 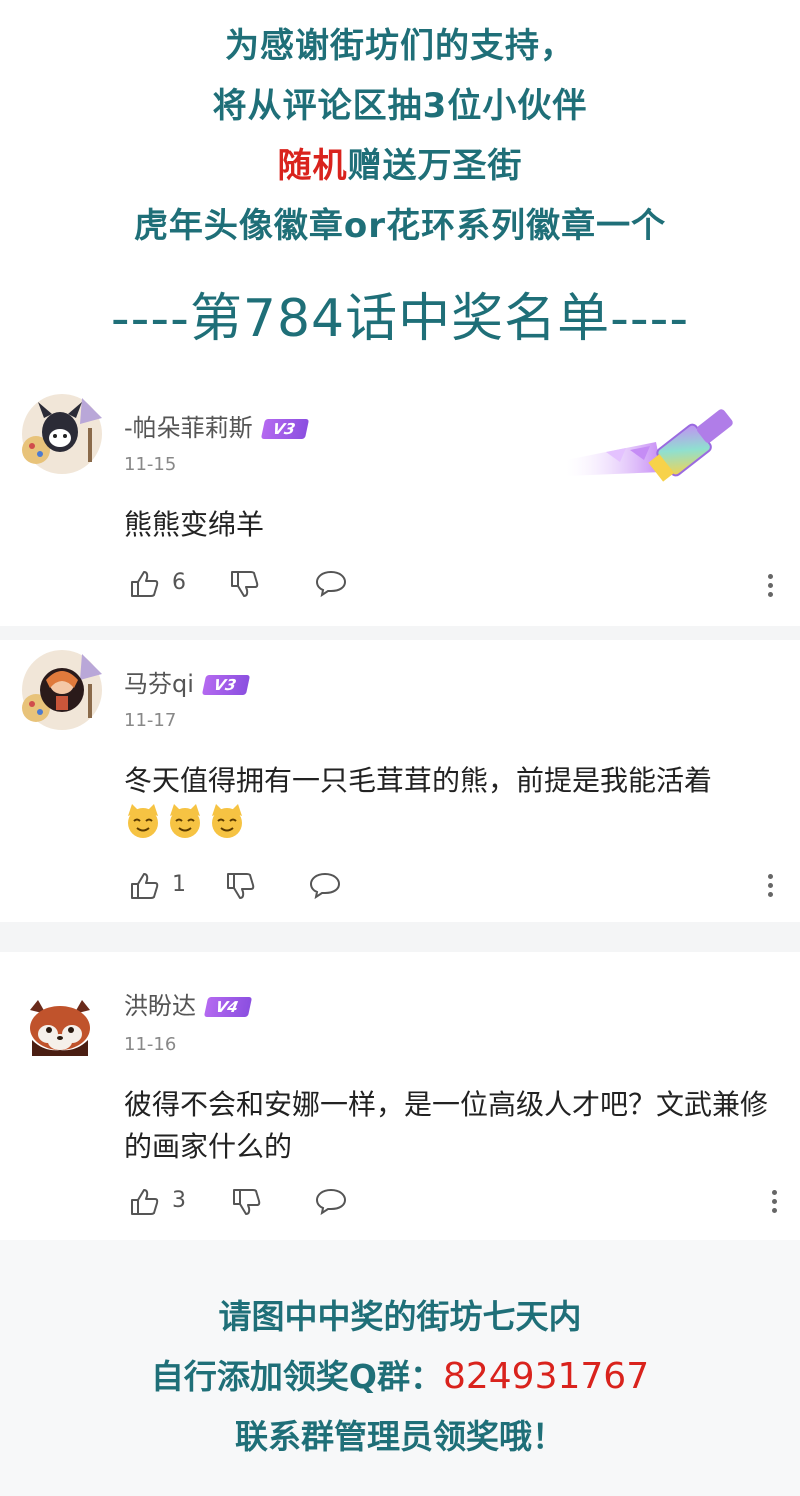 What do you see at coordinates (400, 46) in the screenshot?
I see `header-line-1: 为感谢街坊们的支持，` at bounding box center [400, 46].